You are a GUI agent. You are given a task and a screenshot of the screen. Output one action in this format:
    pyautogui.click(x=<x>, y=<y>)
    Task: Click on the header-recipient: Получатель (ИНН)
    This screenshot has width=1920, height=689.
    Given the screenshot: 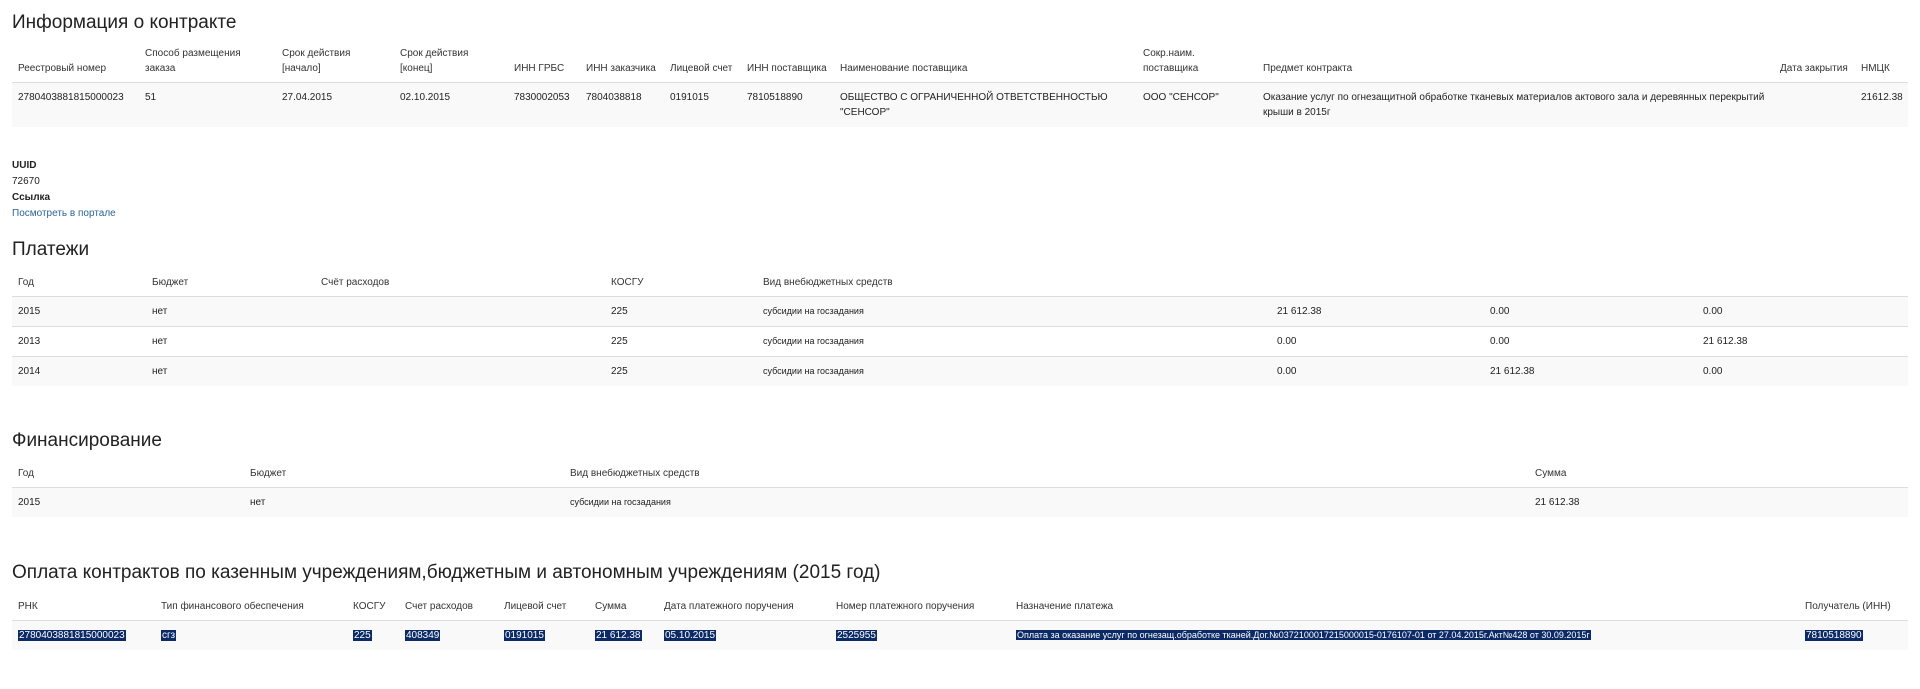 What is the action you would take?
    pyautogui.click(x=1848, y=606)
    